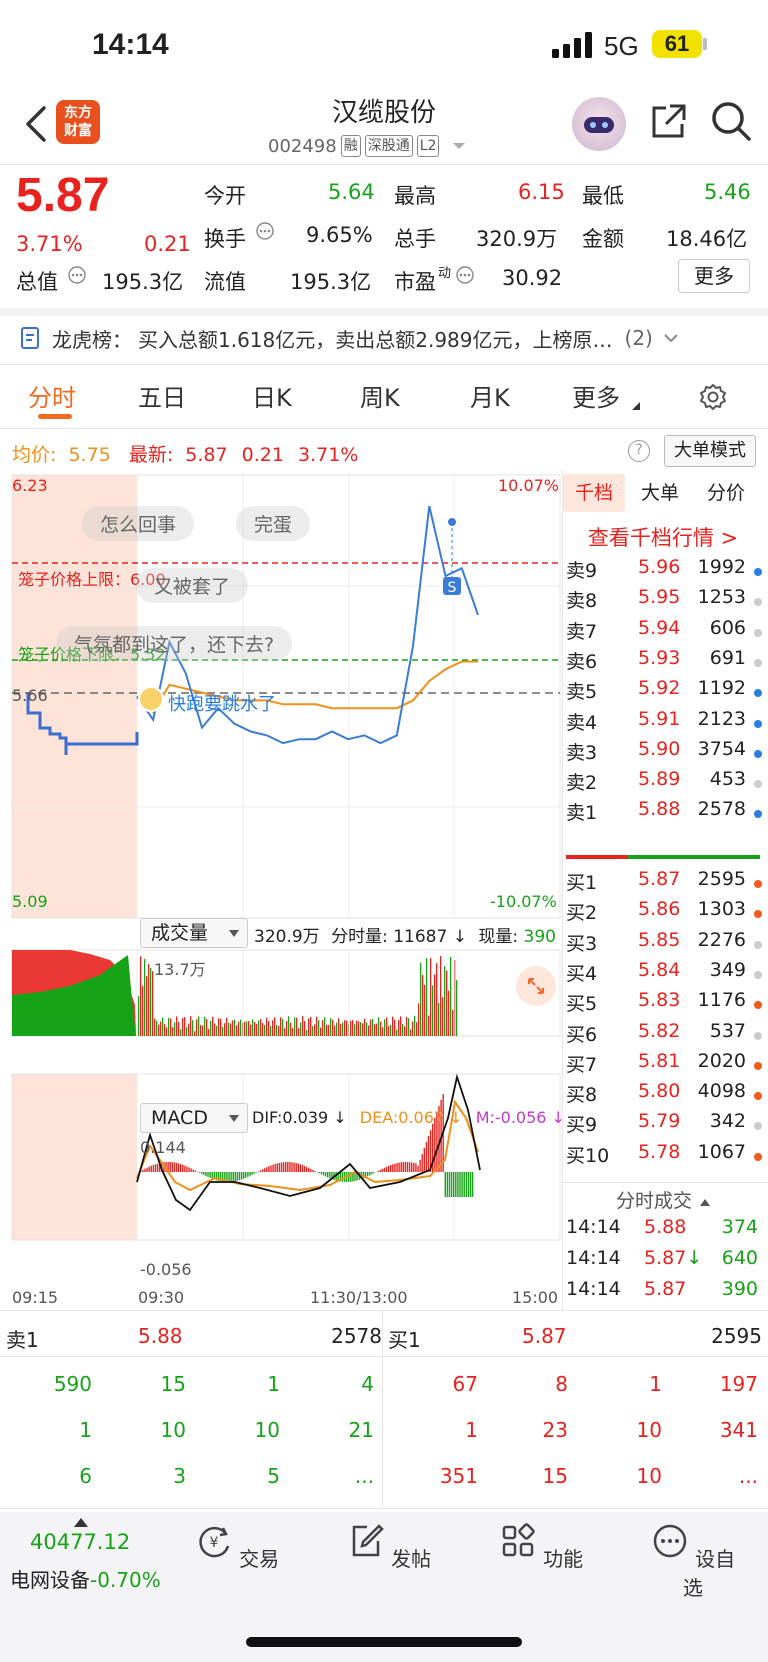 Image resolution: width=768 pixels, height=1662 pixels. I want to click on tab-week-k: 周K, so click(380, 395).